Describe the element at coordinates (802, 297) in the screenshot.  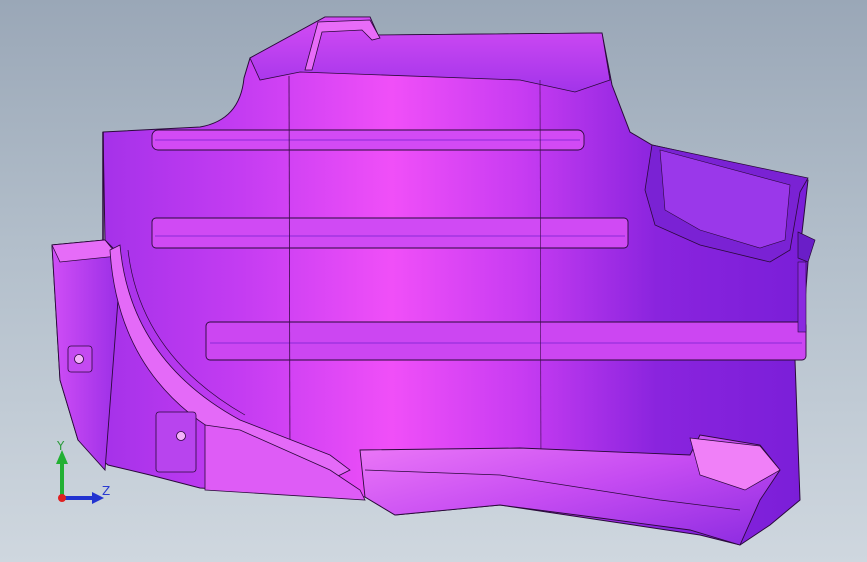
I see `right-edge-slot` at that location.